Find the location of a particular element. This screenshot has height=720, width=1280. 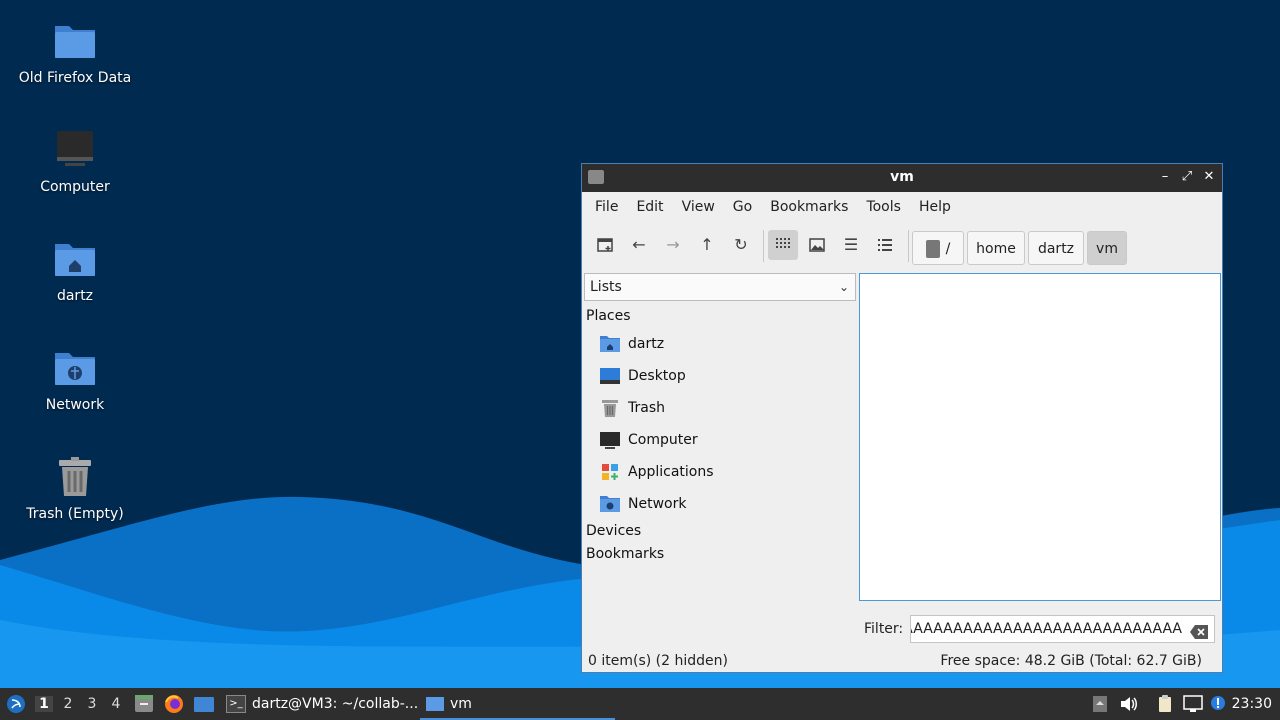

clock: 23:30 is located at coordinates (1252, 704).